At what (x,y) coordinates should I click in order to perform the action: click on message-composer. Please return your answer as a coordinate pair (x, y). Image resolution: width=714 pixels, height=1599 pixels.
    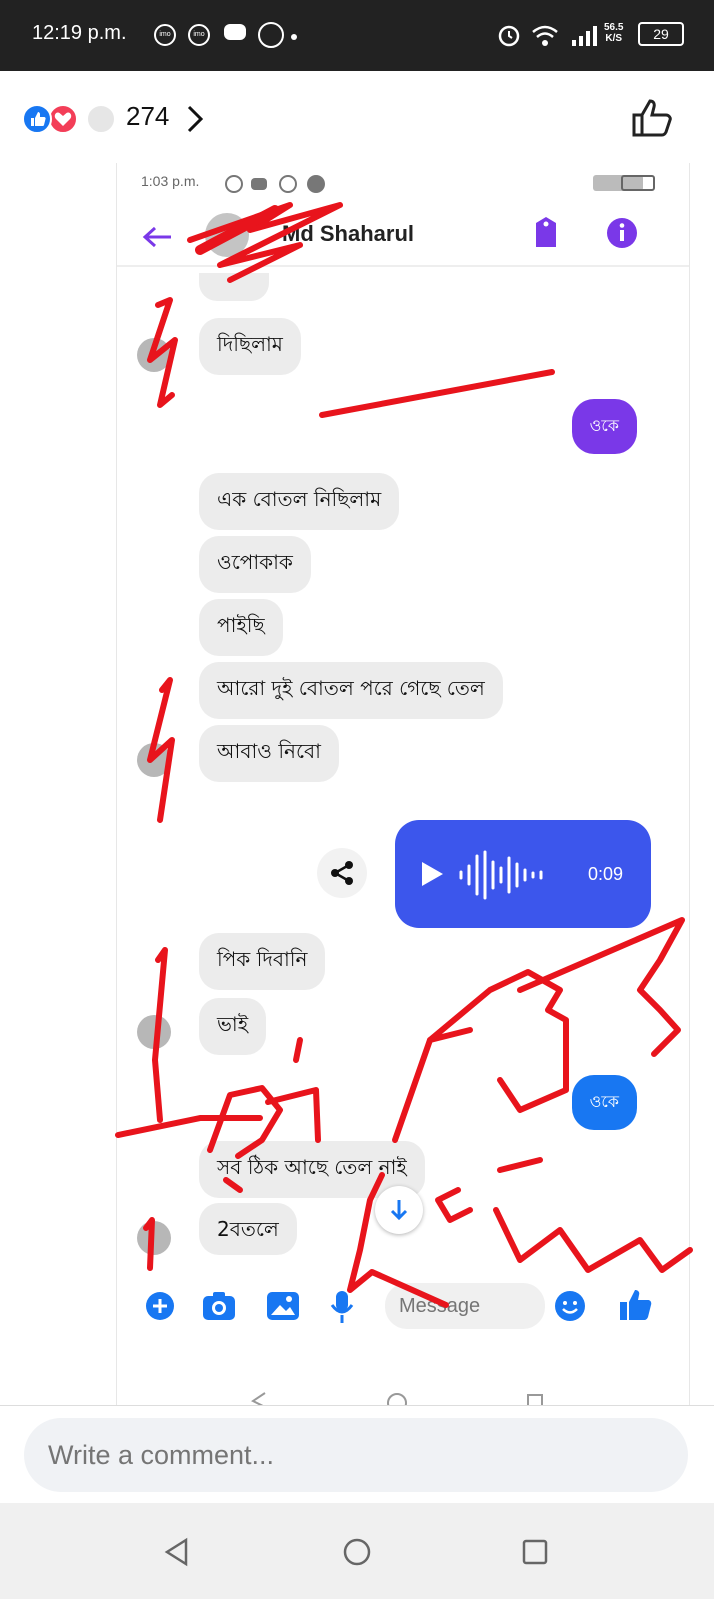
    Looking at the image, I should click on (403, 1308).